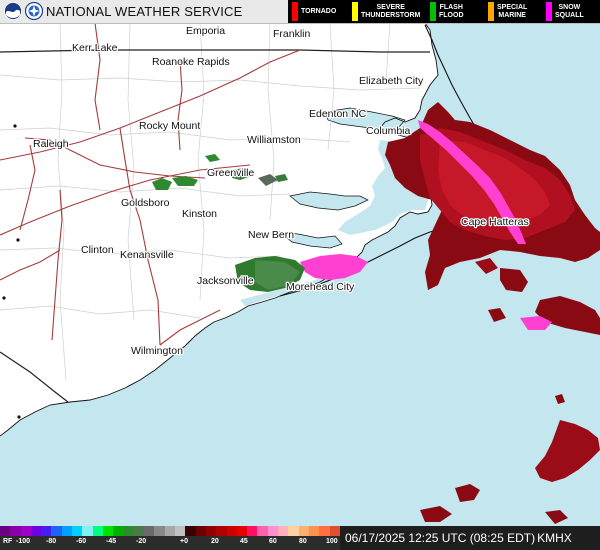 This screenshot has width=600, height=550. What do you see at coordinates (184, 541) in the screenshot?
I see `colorbar-tick: +0` at bounding box center [184, 541].